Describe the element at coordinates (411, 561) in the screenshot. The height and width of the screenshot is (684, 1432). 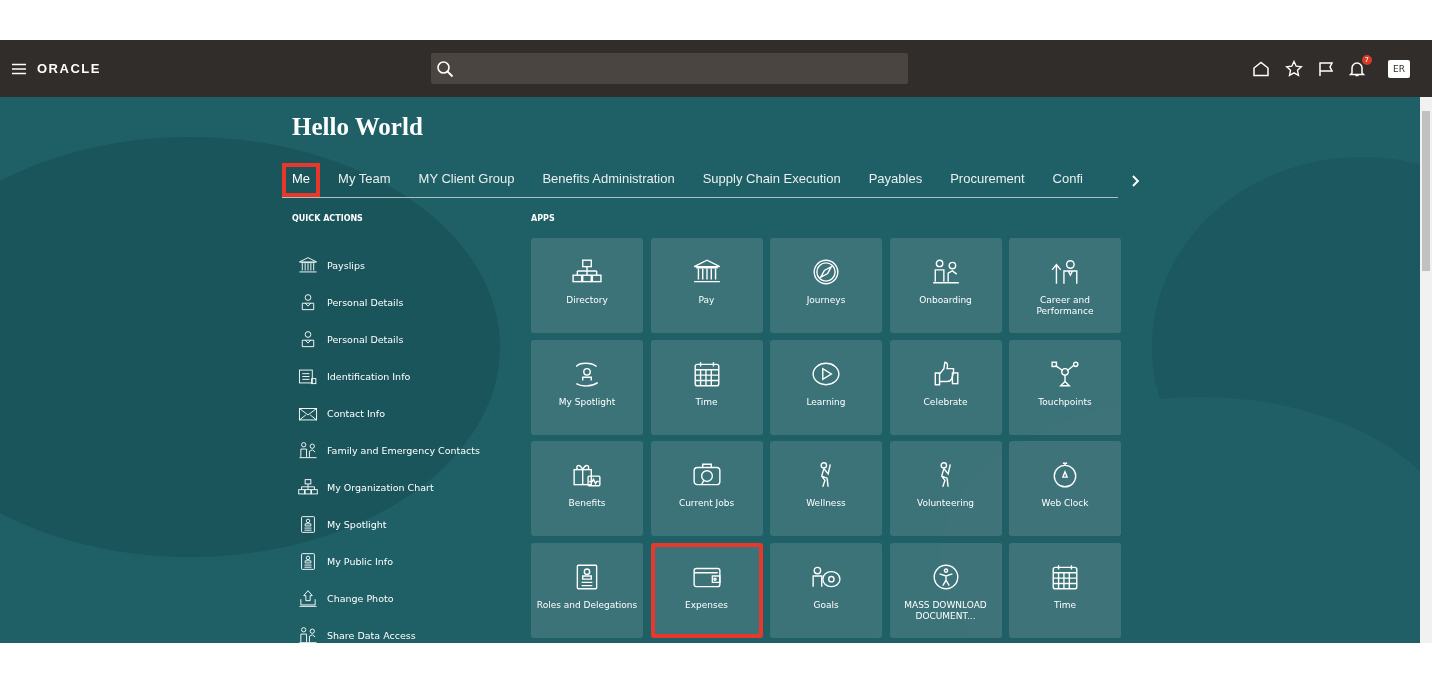
I see `quick-action-link: My Public Info` at that location.